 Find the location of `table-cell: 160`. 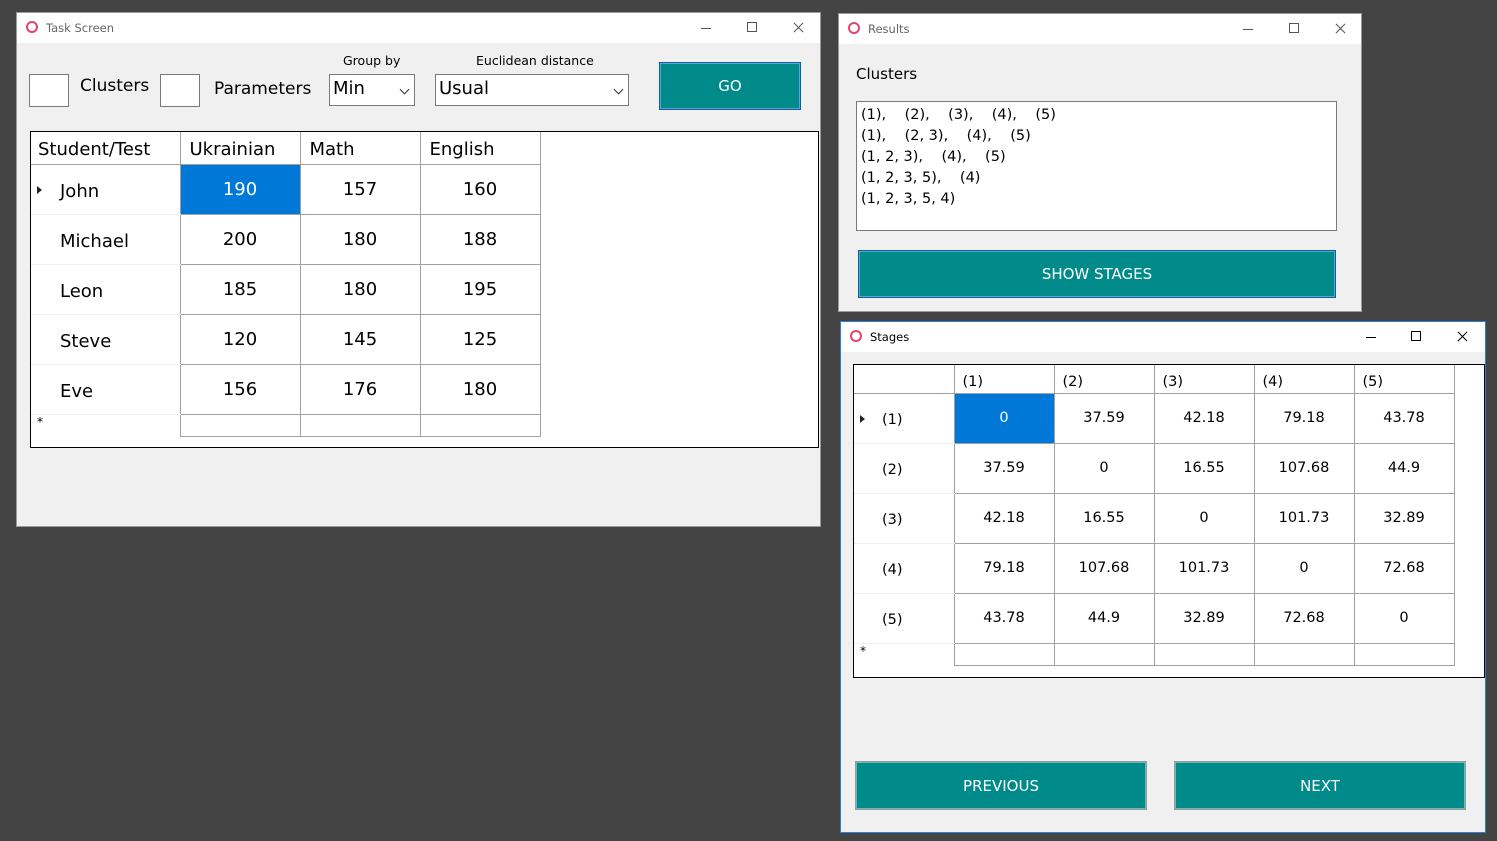

table-cell: 160 is located at coordinates (480, 189).